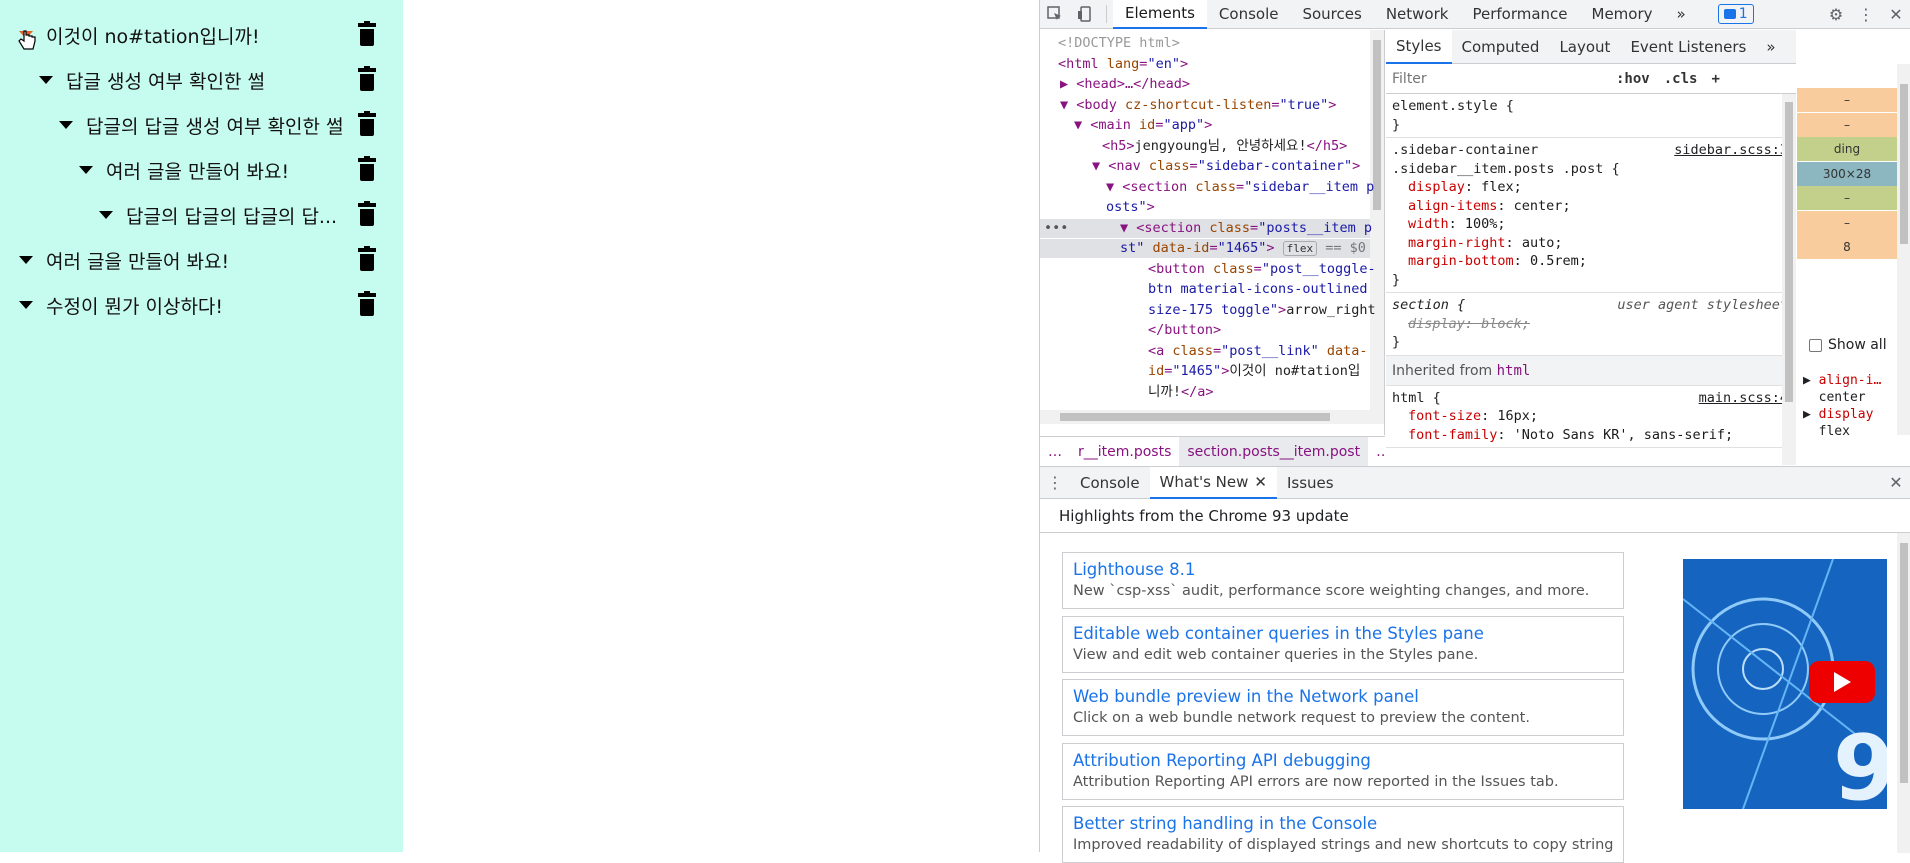 The width and height of the screenshot is (1910, 863). What do you see at coordinates (1205, 84) in the screenshot?
I see `dom-node-line: ▶ <head>…</head>` at bounding box center [1205, 84].